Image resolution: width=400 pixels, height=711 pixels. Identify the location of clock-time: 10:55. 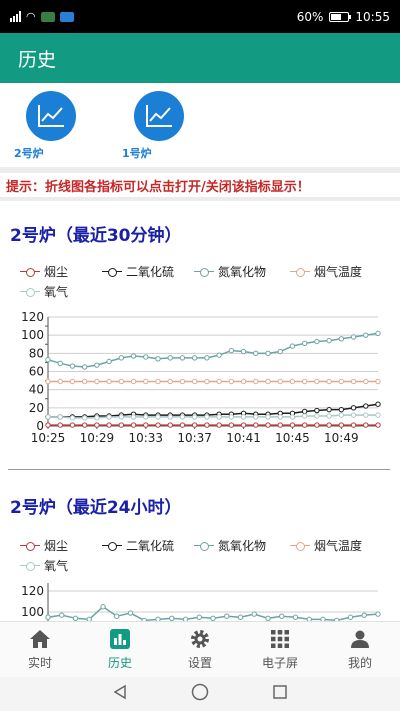
(372, 16).